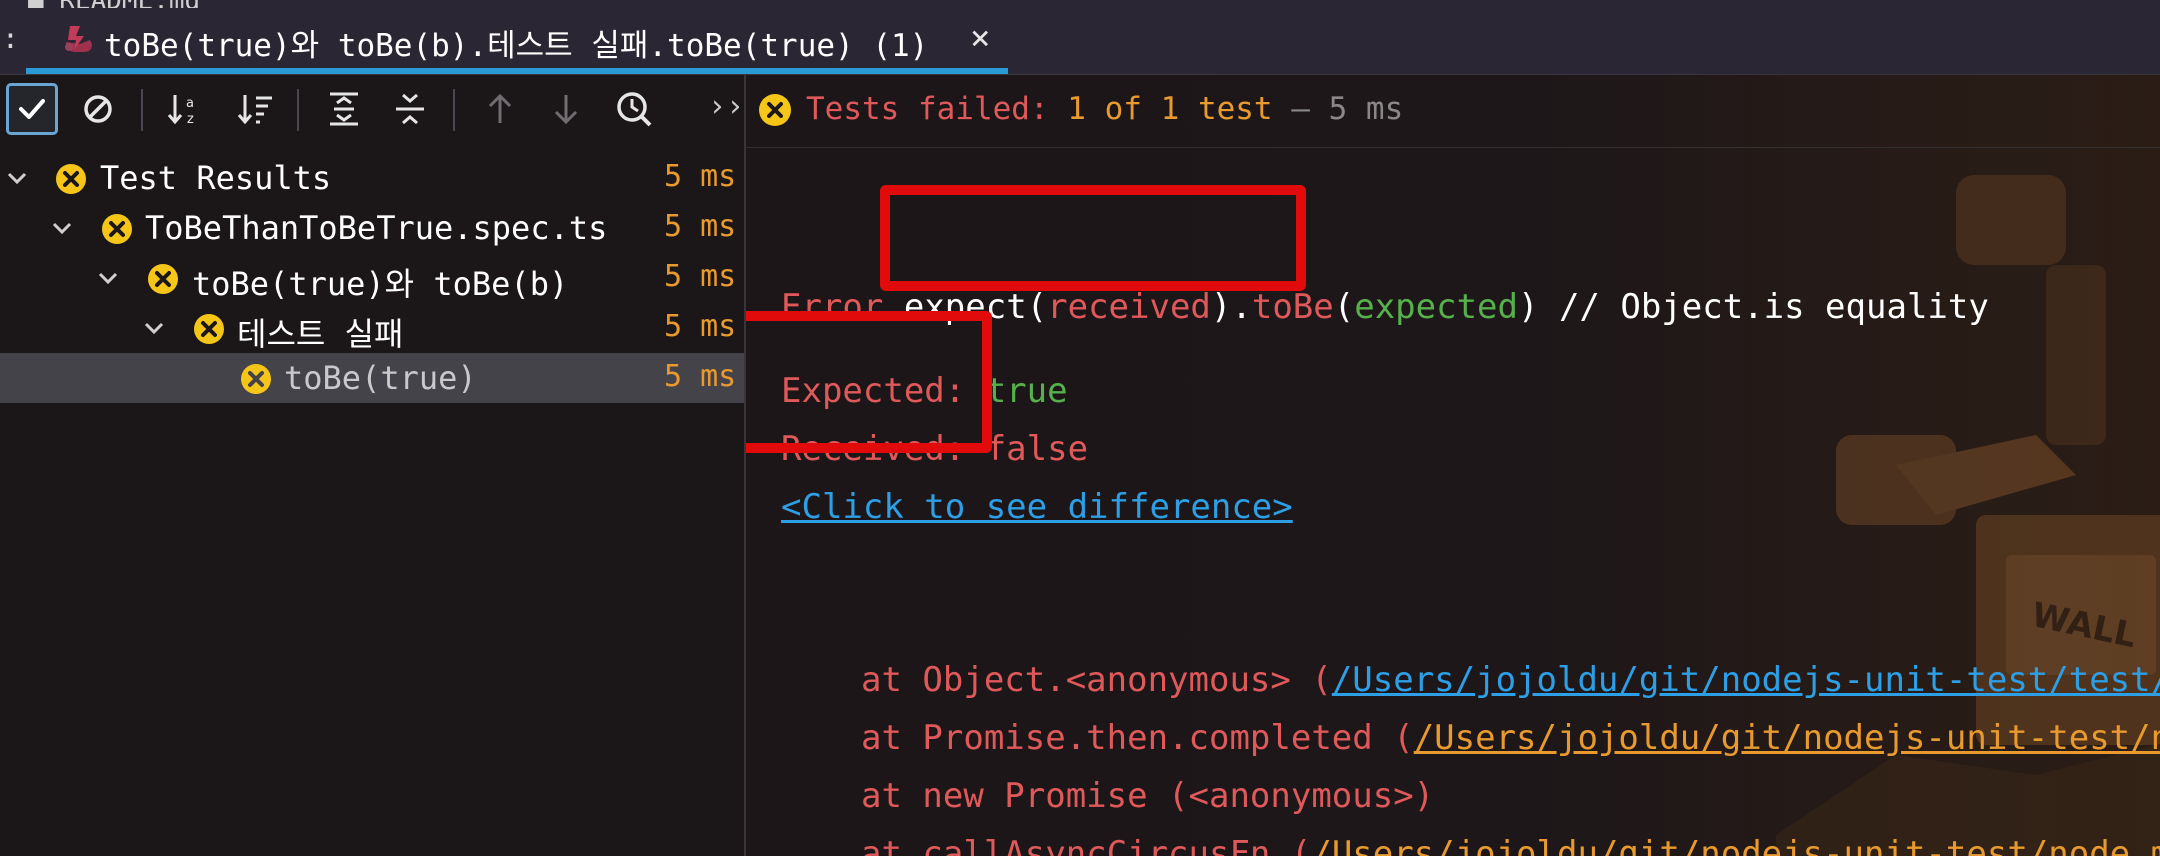 The image size is (2160, 856). What do you see at coordinates (376, 228) in the screenshot?
I see `tree-item-label: ToBeThanToBeTrue.spec.ts` at bounding box center [376, 228].